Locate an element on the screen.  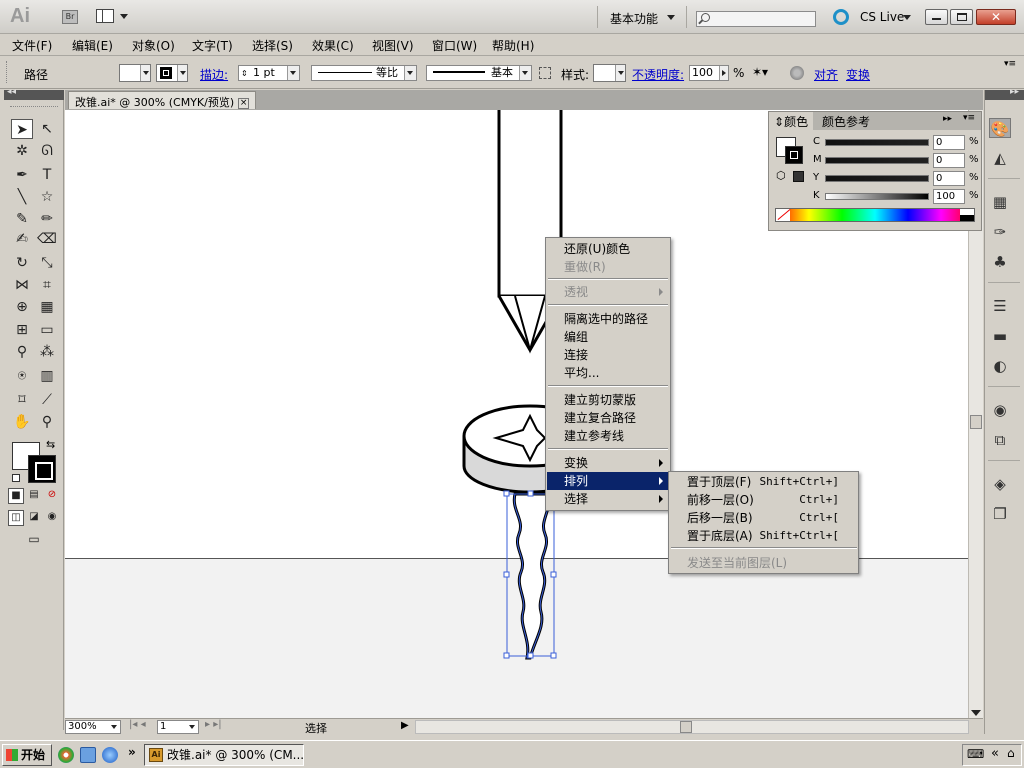
document-setup-icon is located at coordinates (797, 73).